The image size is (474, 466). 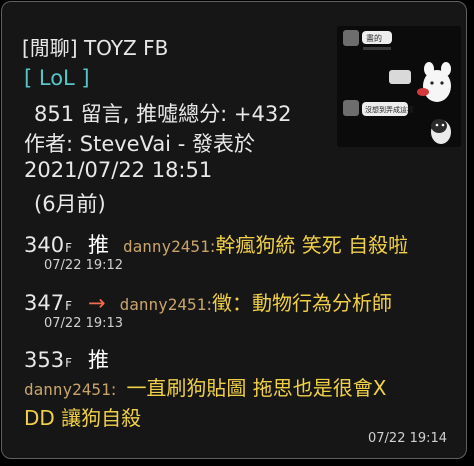 What do you see at coordinates (48, 245) in the screenshot?
I see `comment-floor: 340F` at bounding box center [48, 245].